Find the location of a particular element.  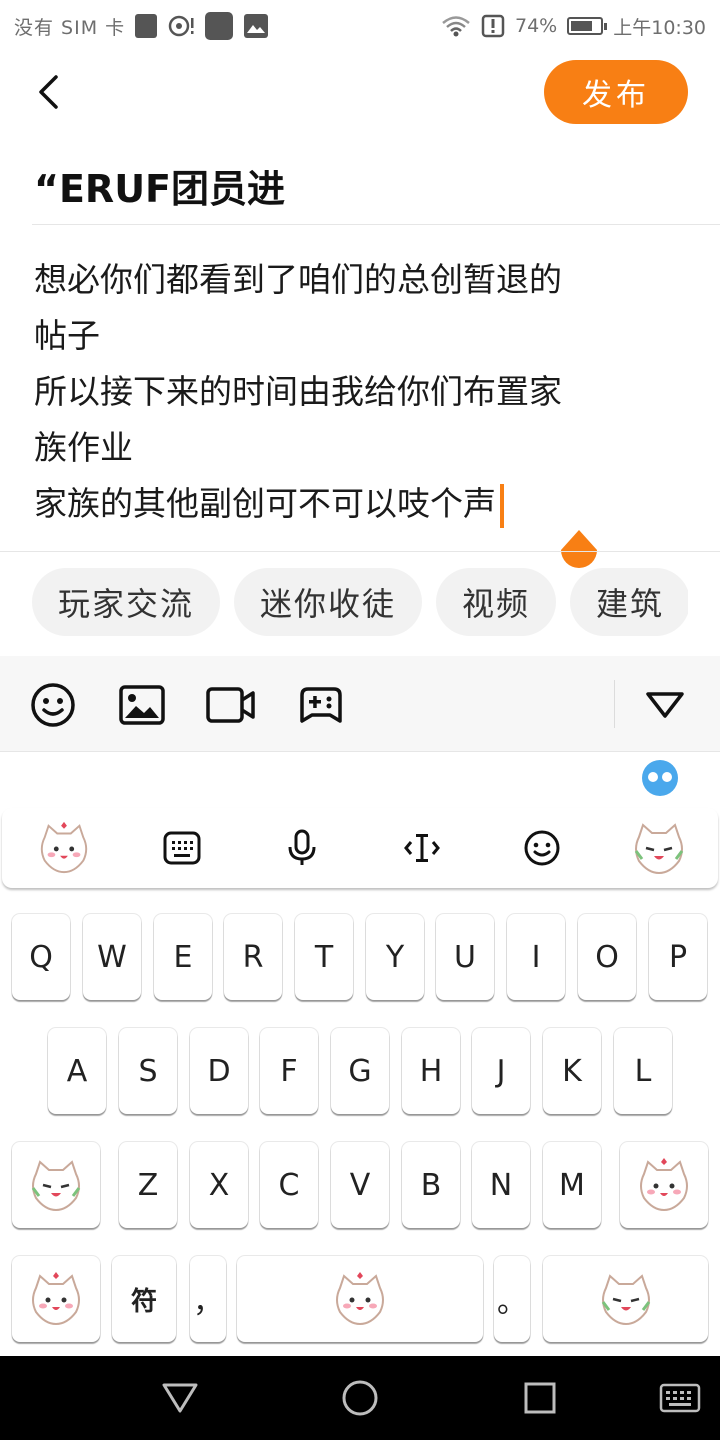

key-k: K is located at coordinates (572, 1071).